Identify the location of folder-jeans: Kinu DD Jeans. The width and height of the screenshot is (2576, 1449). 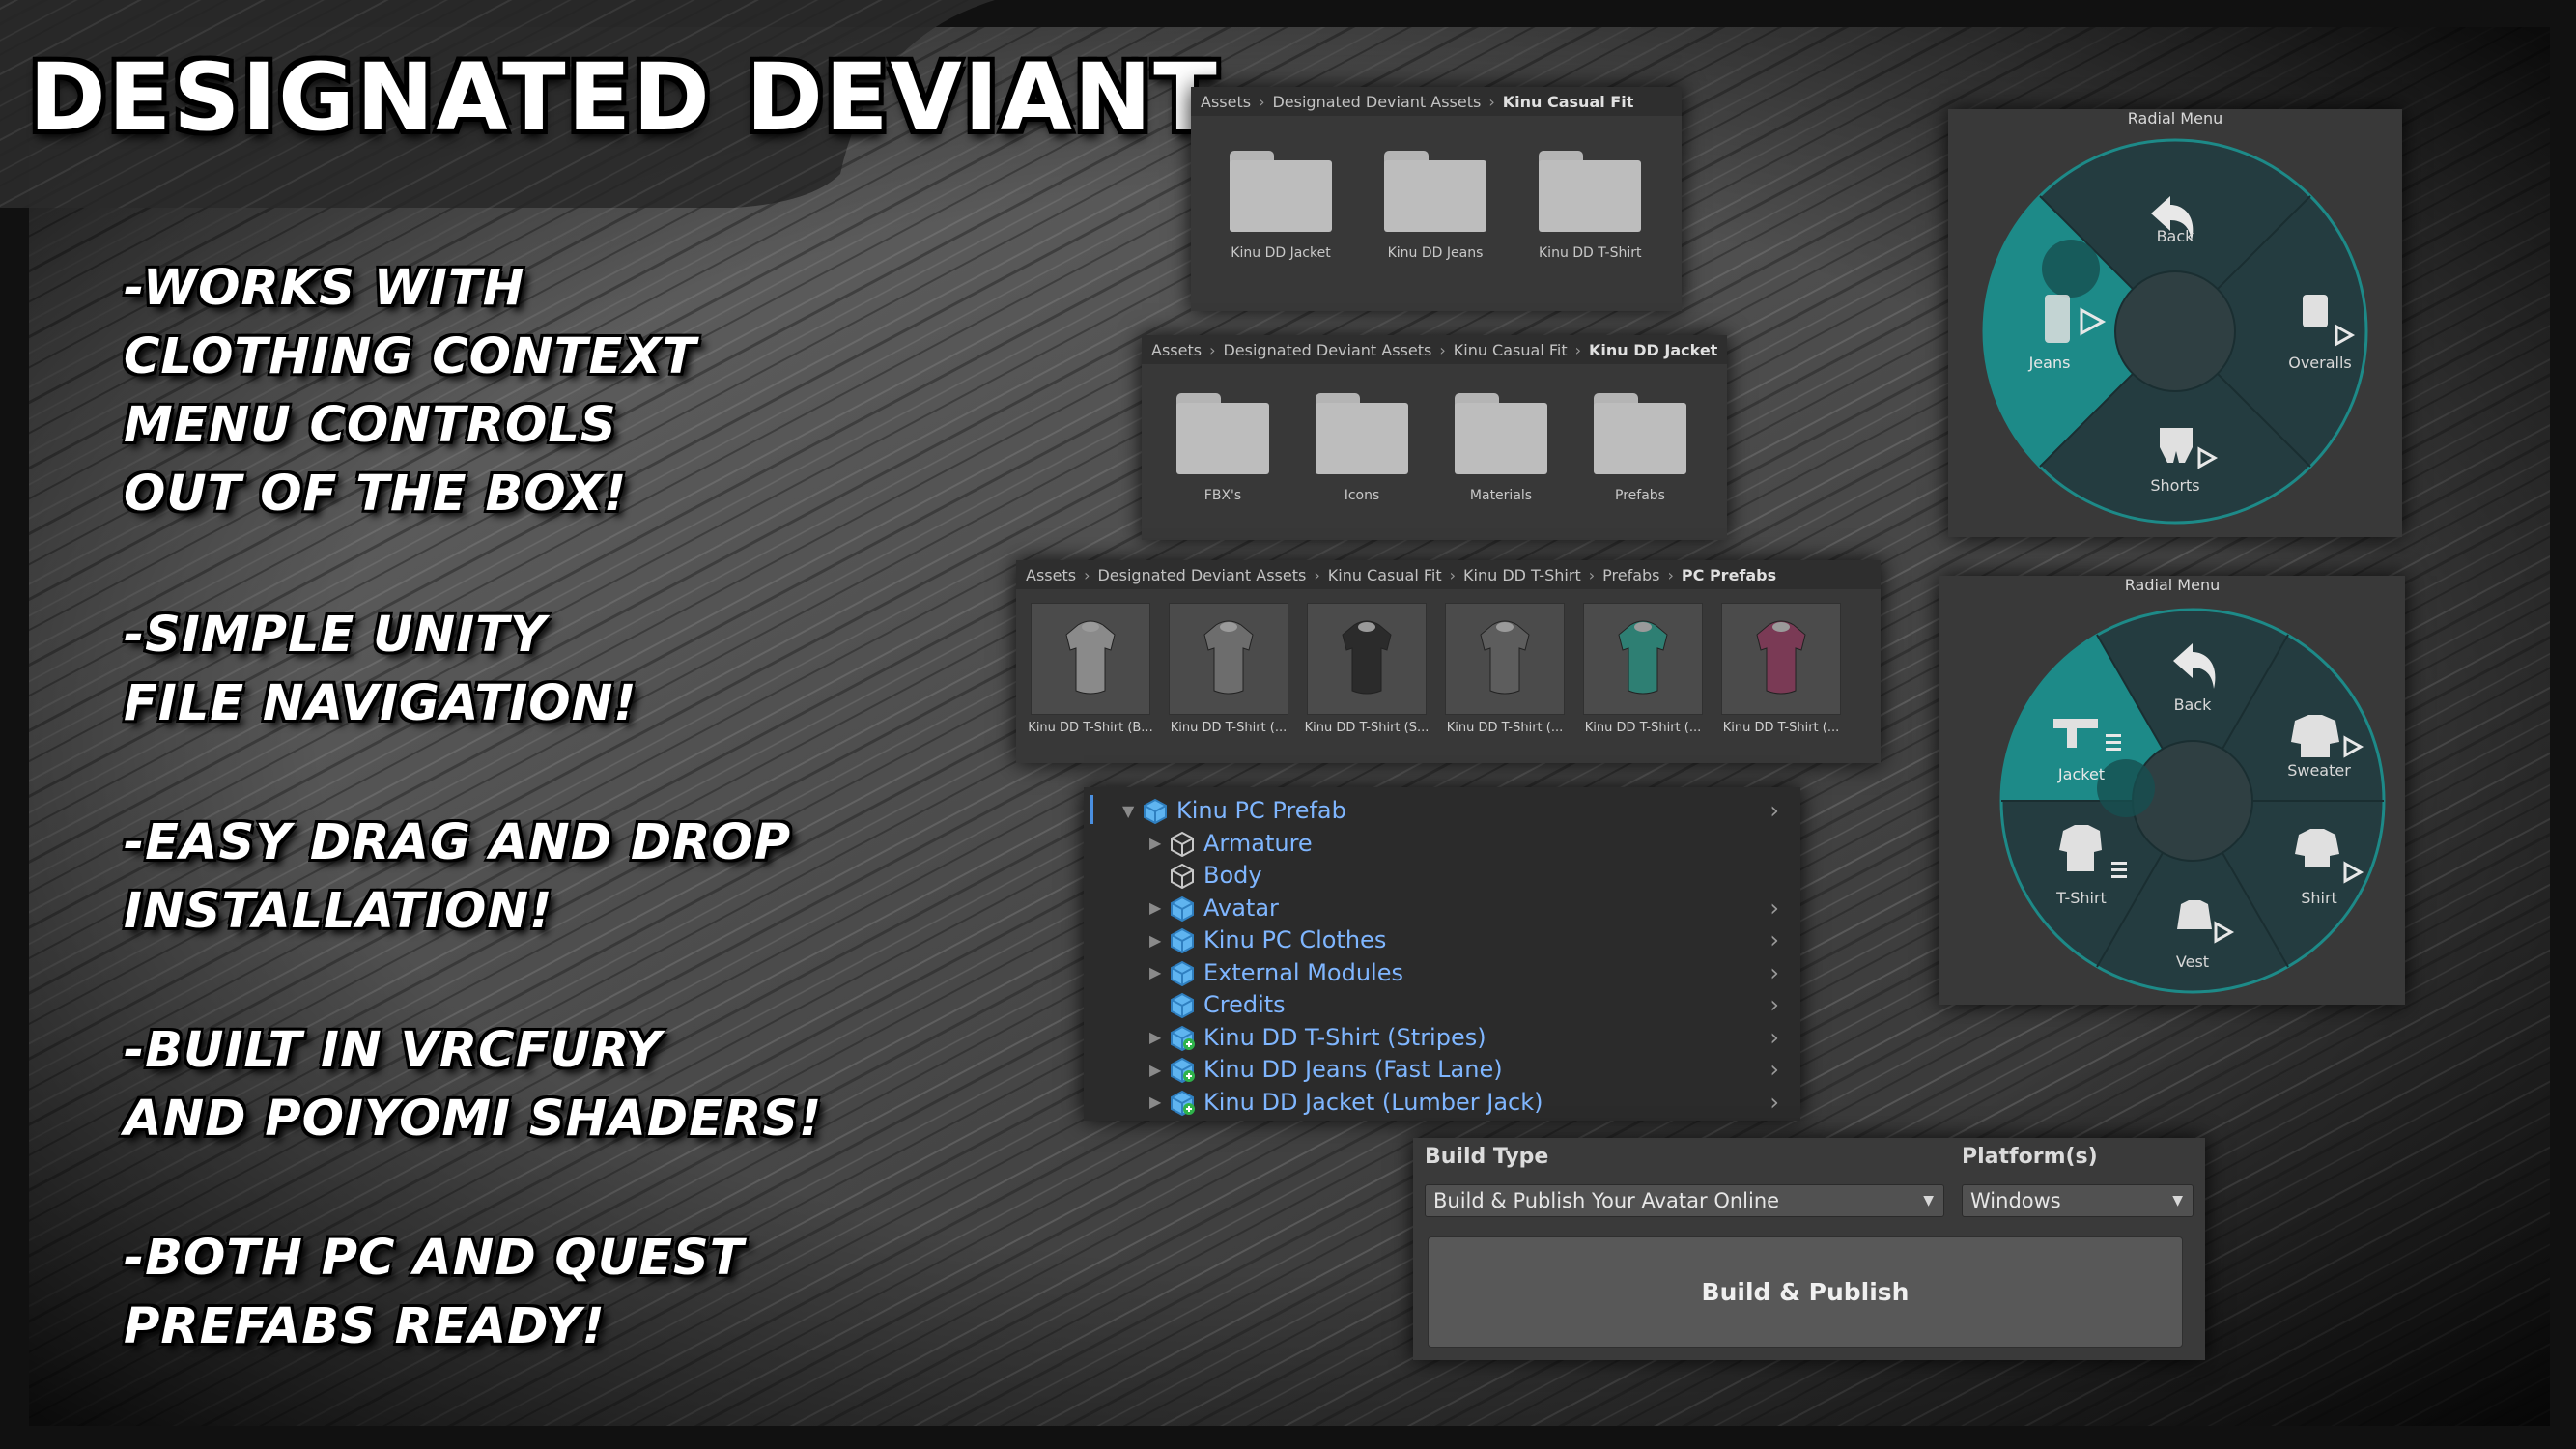
(1435, 206).